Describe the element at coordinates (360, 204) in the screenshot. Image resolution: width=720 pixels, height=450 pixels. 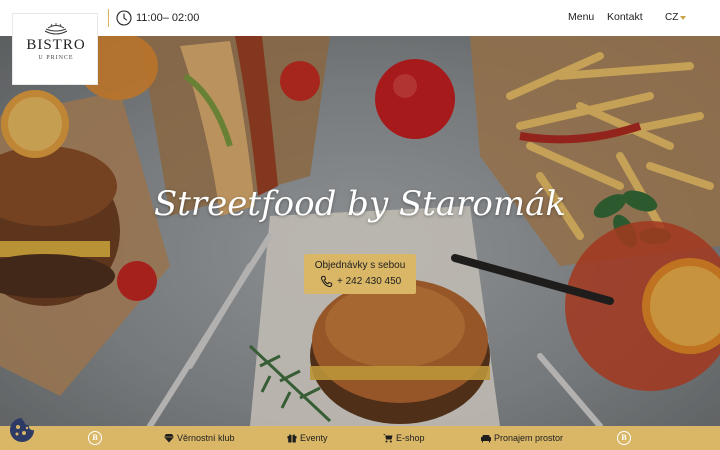
I see `hero-title: Streetfood by Staromák` at that location.